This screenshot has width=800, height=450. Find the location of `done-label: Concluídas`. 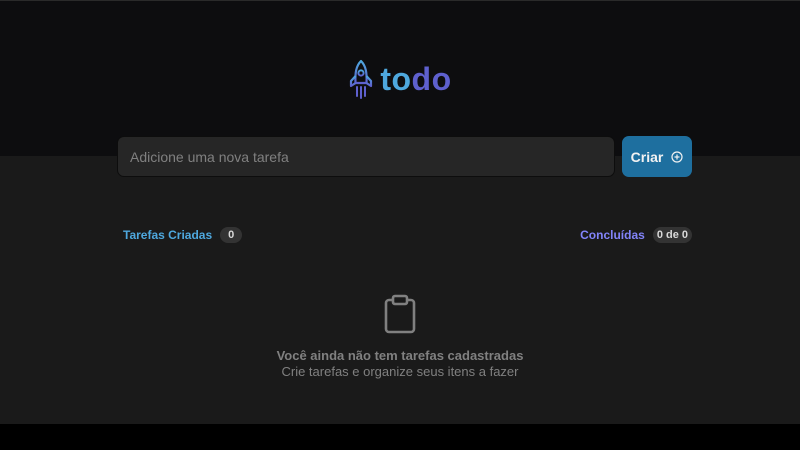

done-label: Concluídas is located at coordinates (612, 235).